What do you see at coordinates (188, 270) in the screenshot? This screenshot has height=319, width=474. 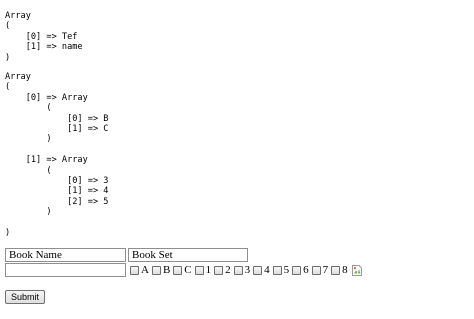 I see `option-label: C` at bounding box center [188, 270].